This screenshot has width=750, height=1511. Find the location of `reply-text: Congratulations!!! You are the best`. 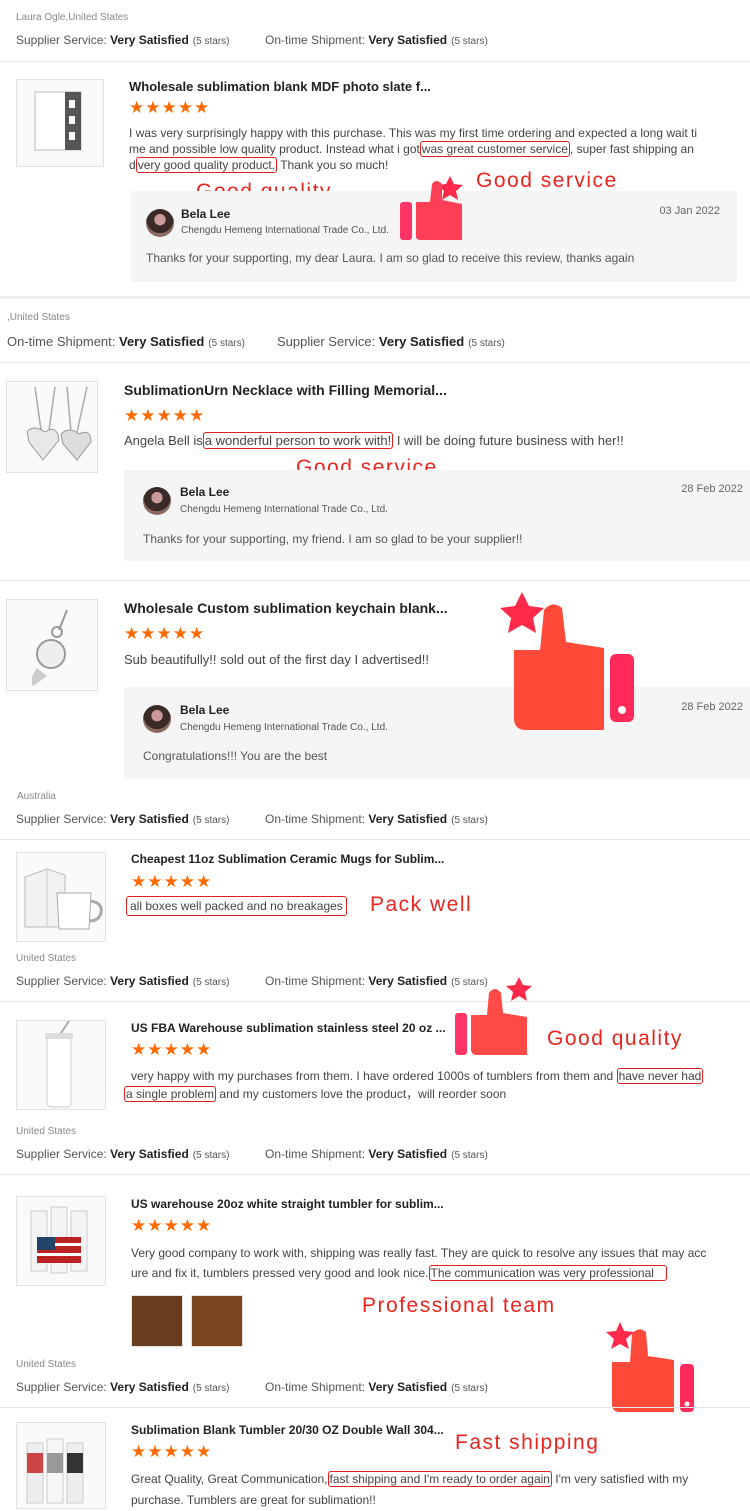

reply-text: Congratulations!!! You are the best is located at coordinates (235, 756).